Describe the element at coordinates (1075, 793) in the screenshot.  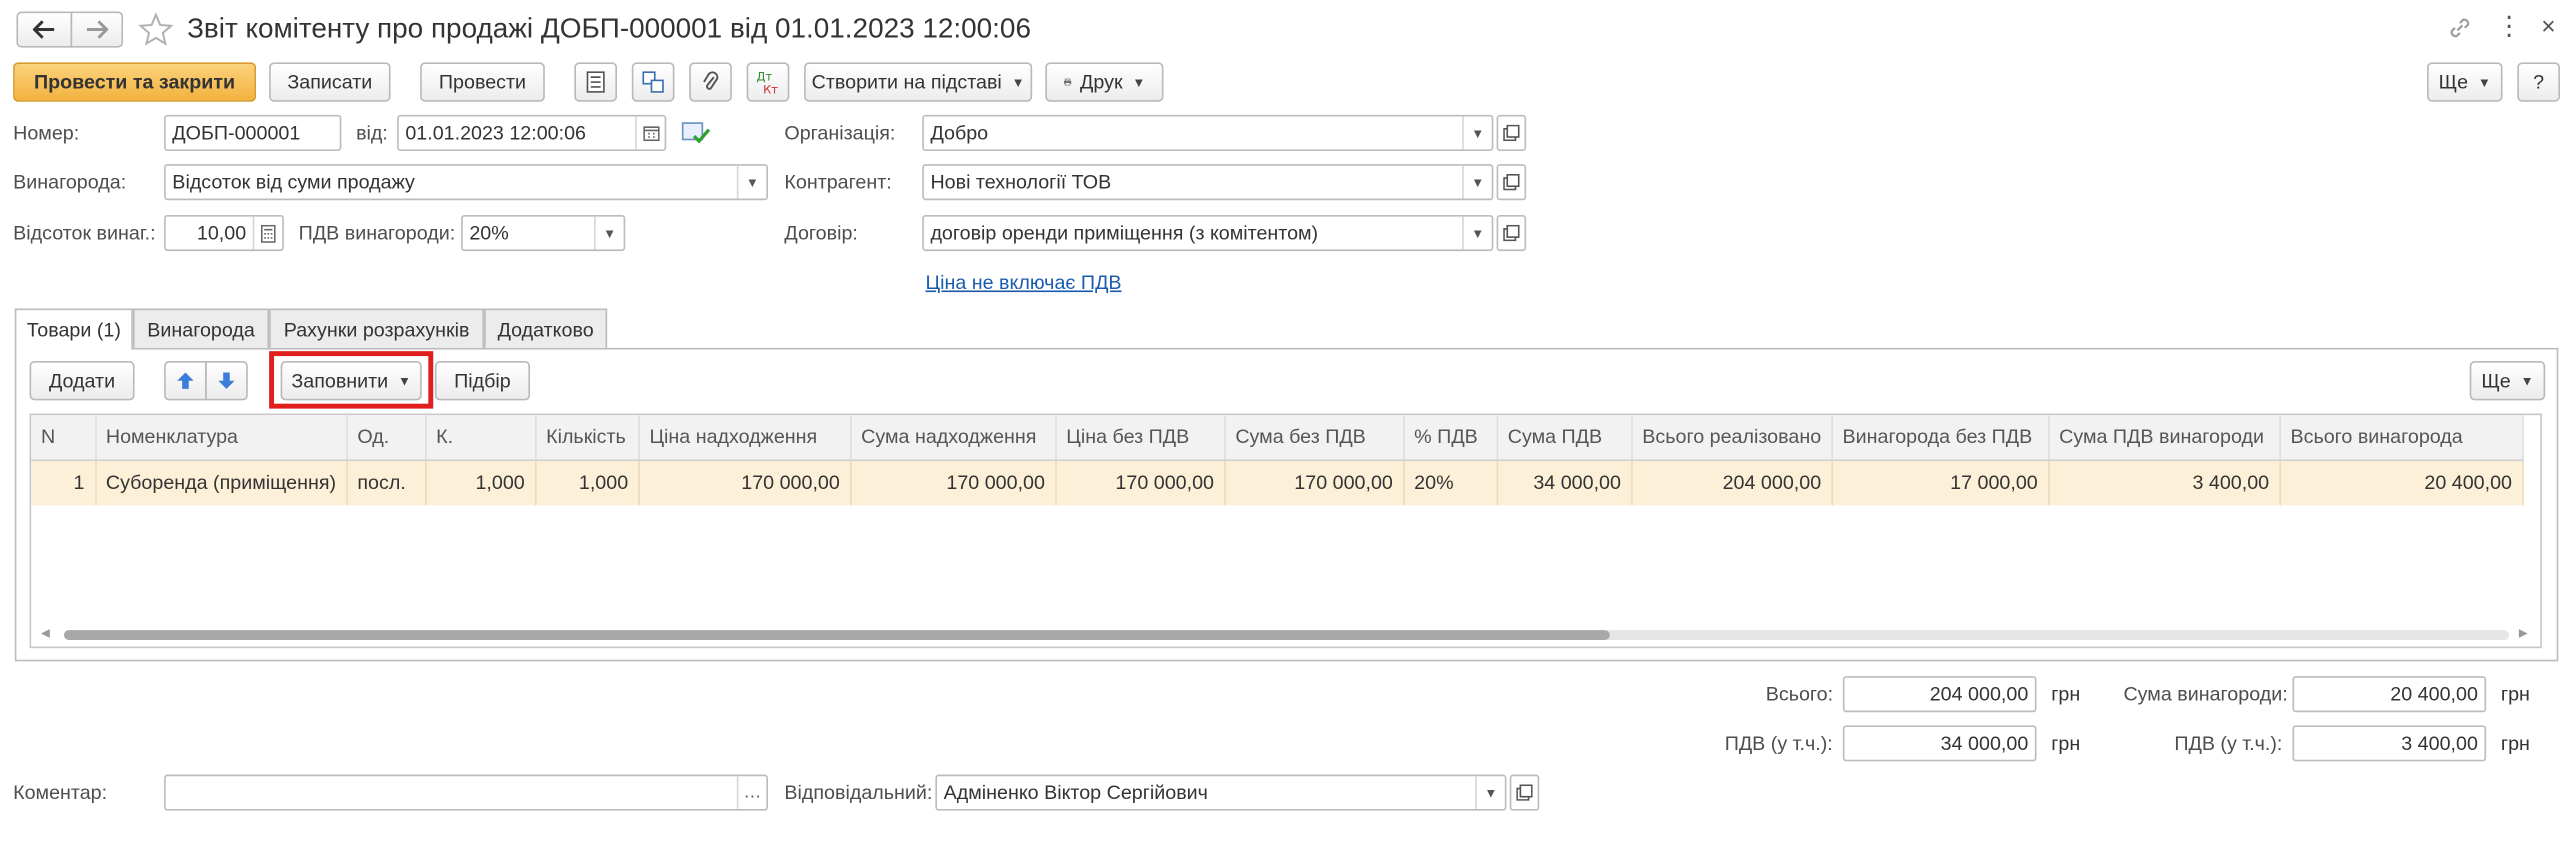
I see `responsible-value: Адміненко Віктор Сергійович` at that location.